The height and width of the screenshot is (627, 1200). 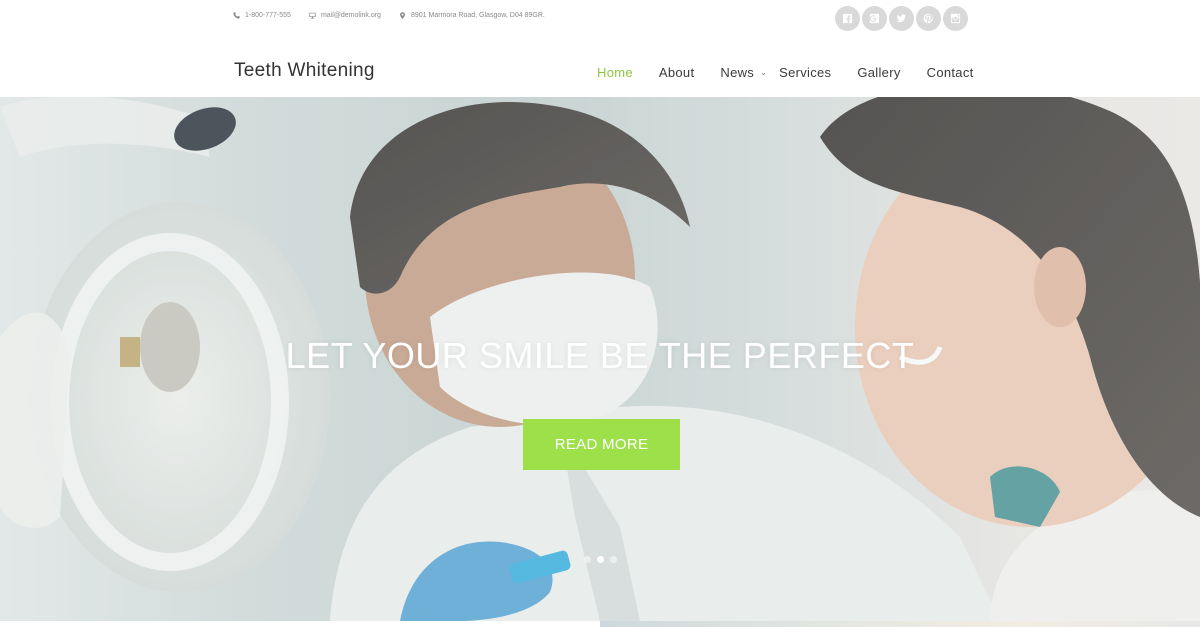 I want to click on twitter-icon, so click(x=901, y=18).